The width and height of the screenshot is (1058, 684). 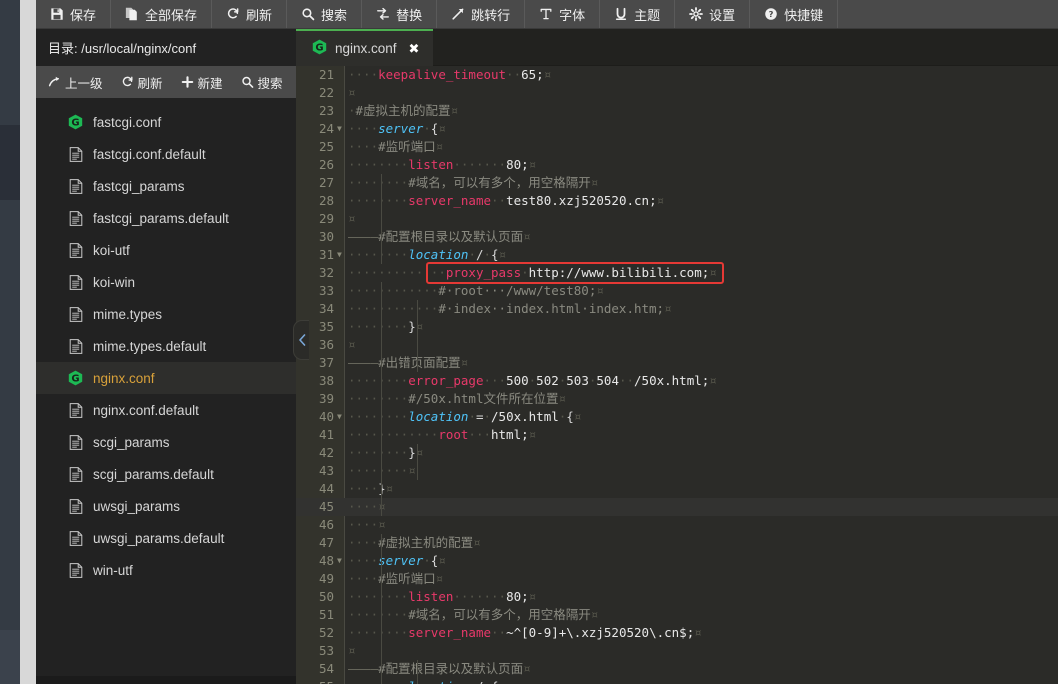 I want to click on code-line: 40 ▼ ········location·=·/50x.html·{¤, so click(x=677, y=417).